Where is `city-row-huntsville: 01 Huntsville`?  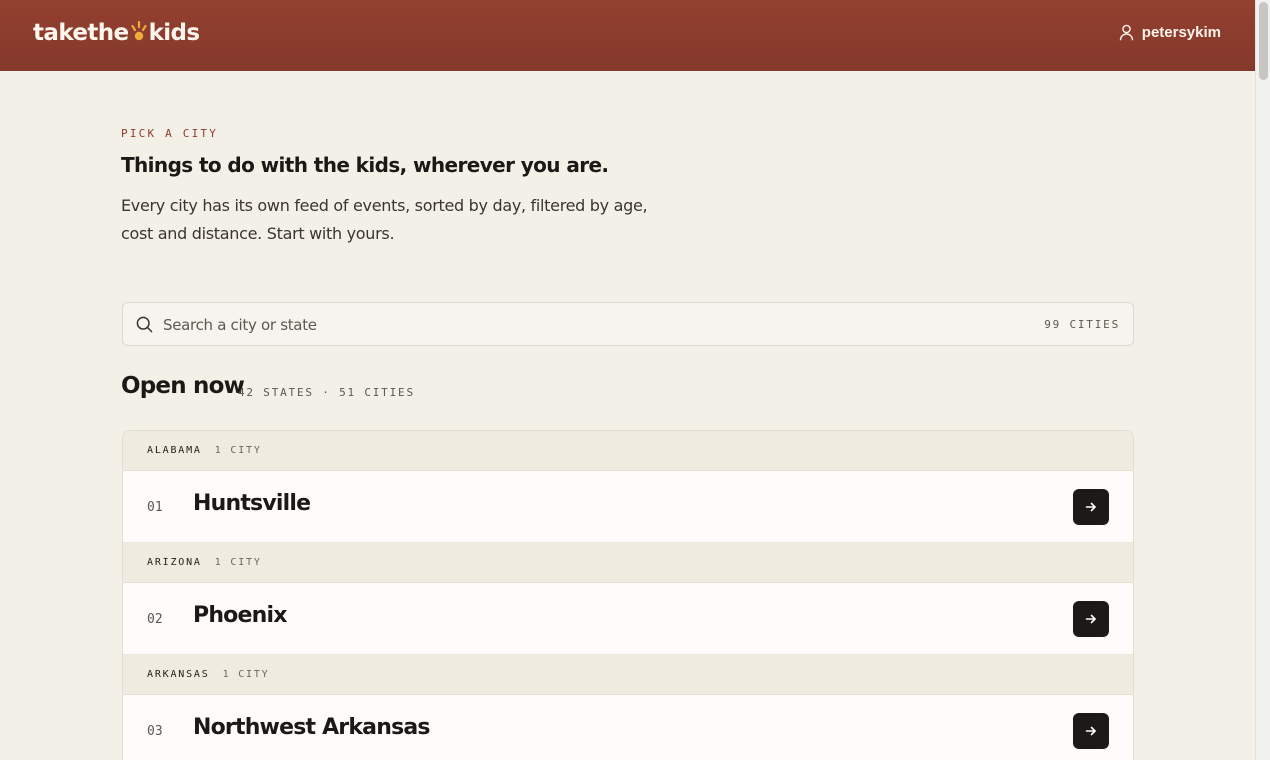
city-row-huntsville: 01 Huntsville is located at coordinates (628, 507).